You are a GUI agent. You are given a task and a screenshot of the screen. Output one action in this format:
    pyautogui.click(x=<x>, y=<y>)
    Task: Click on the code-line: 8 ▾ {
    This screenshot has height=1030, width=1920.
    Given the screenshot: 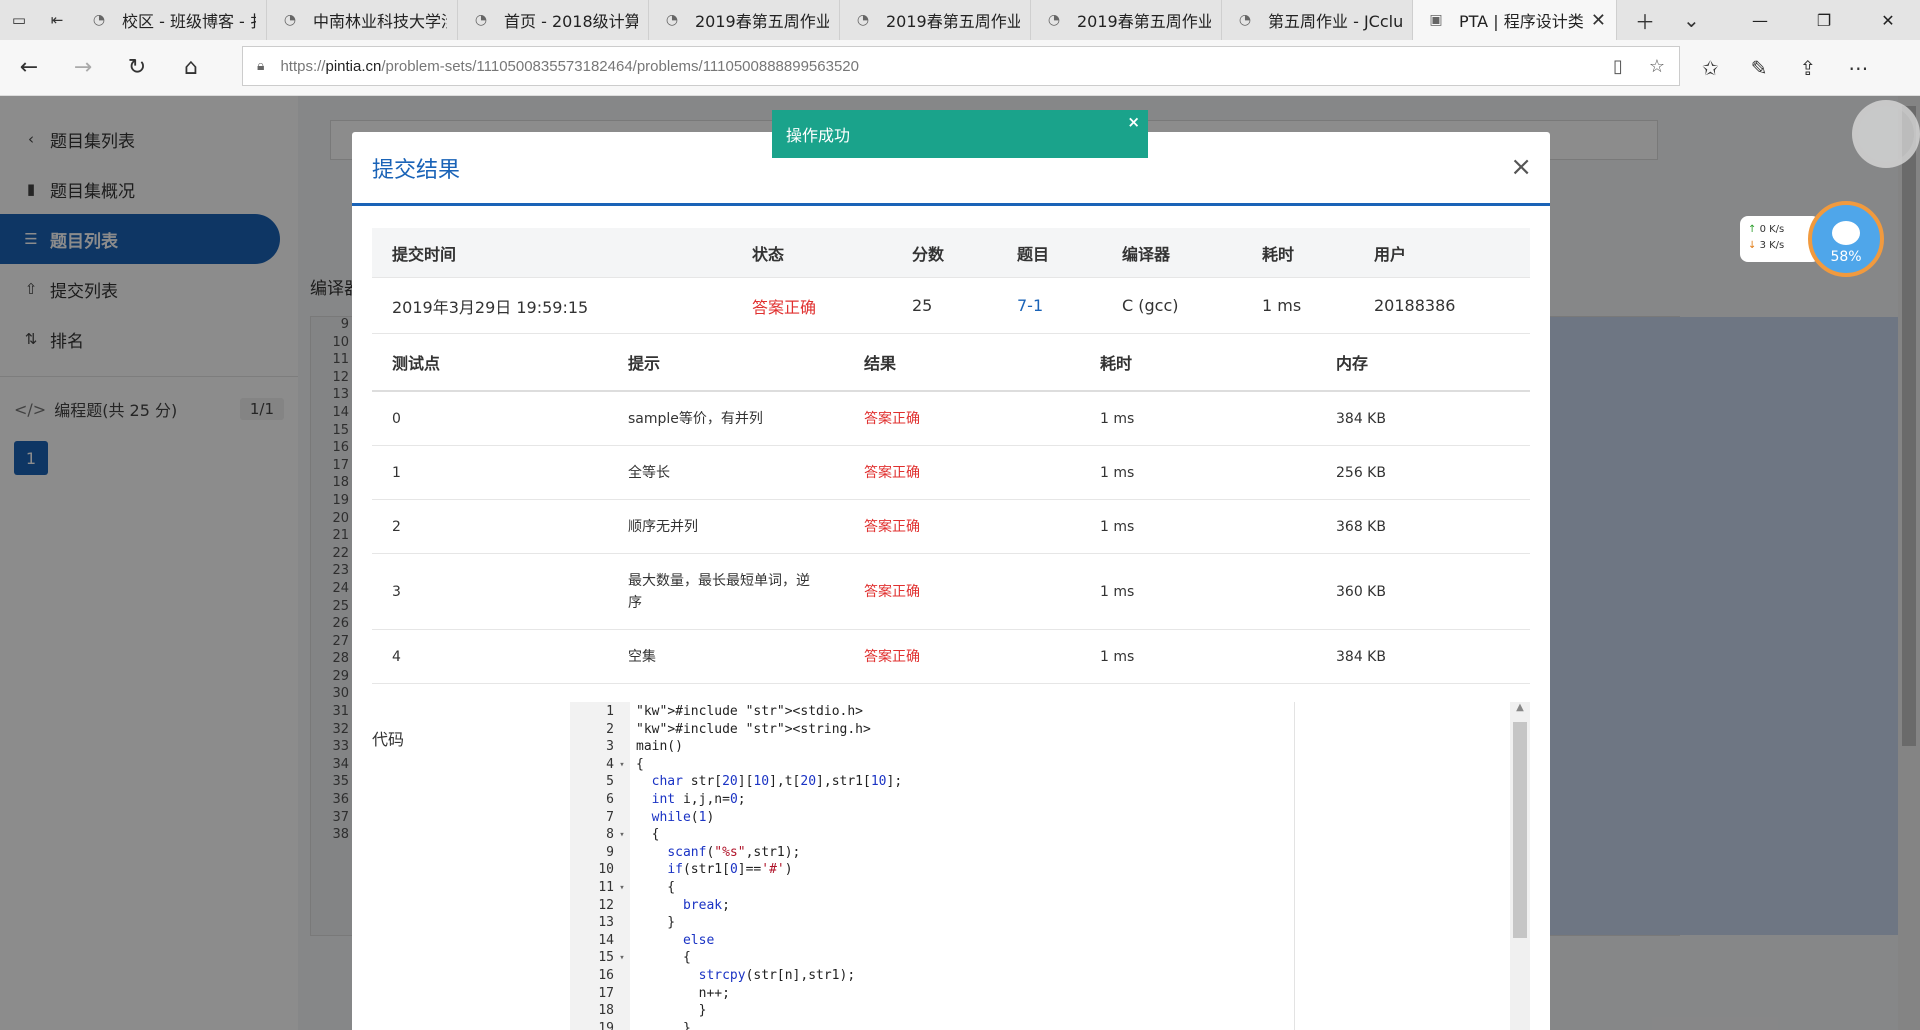 What is the action you would take?
    pyautogui.click(x=736, y=836)
    